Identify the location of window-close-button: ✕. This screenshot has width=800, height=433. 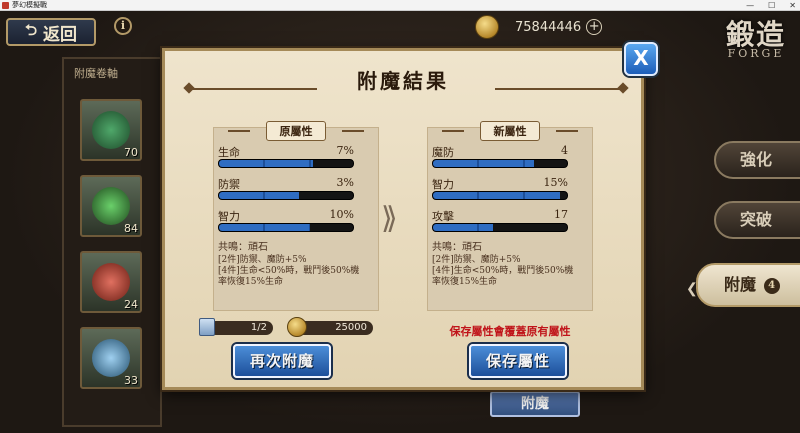
(792, 5).